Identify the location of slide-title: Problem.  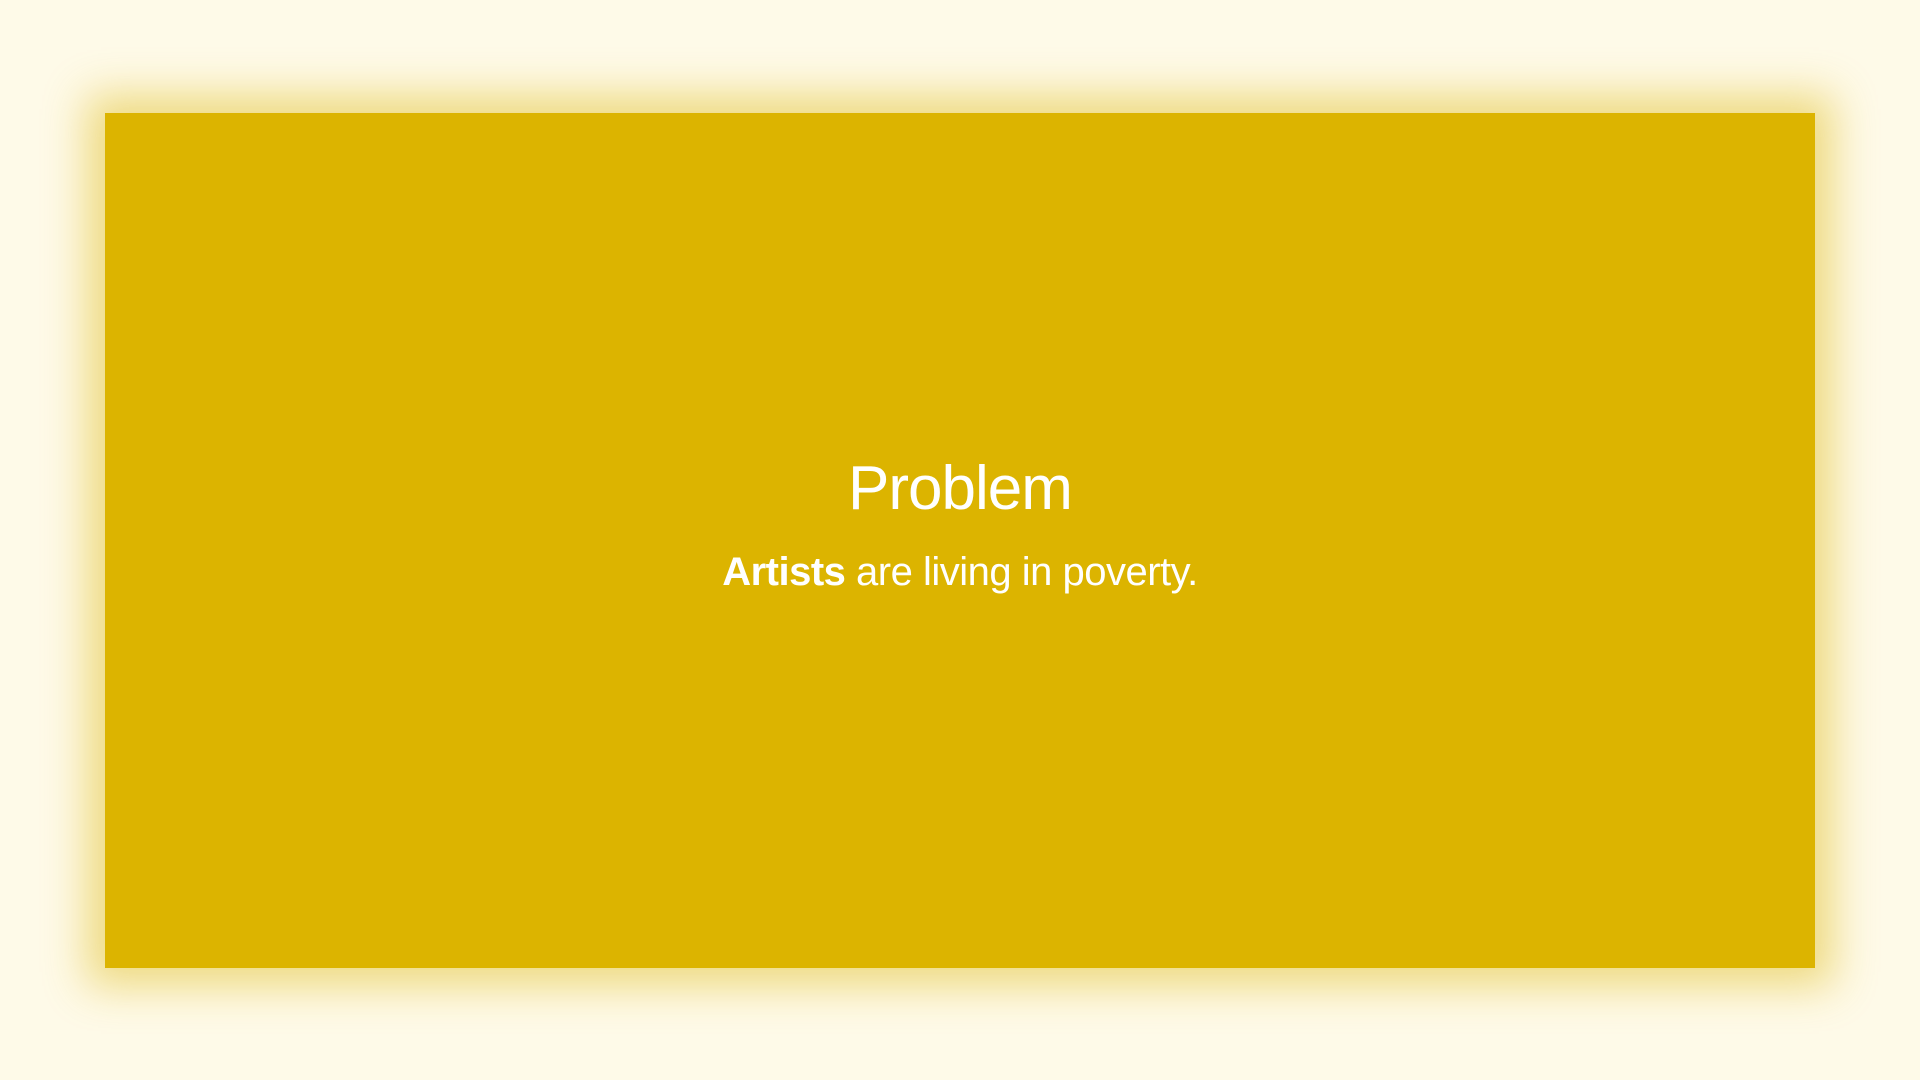
(960, 489).